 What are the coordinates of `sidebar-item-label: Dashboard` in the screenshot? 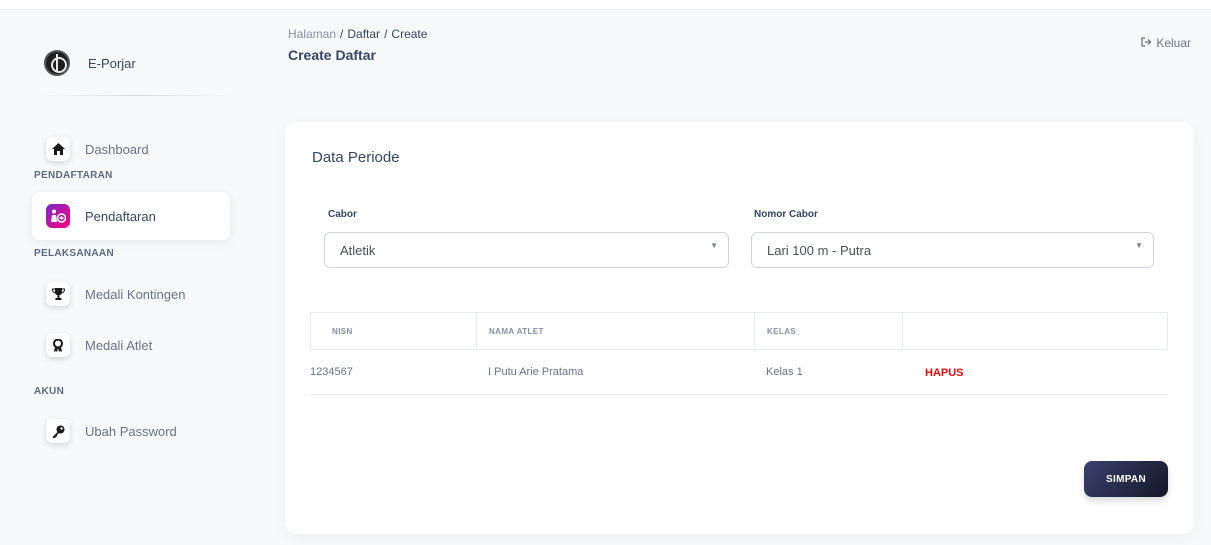 It's located at (117, 149).